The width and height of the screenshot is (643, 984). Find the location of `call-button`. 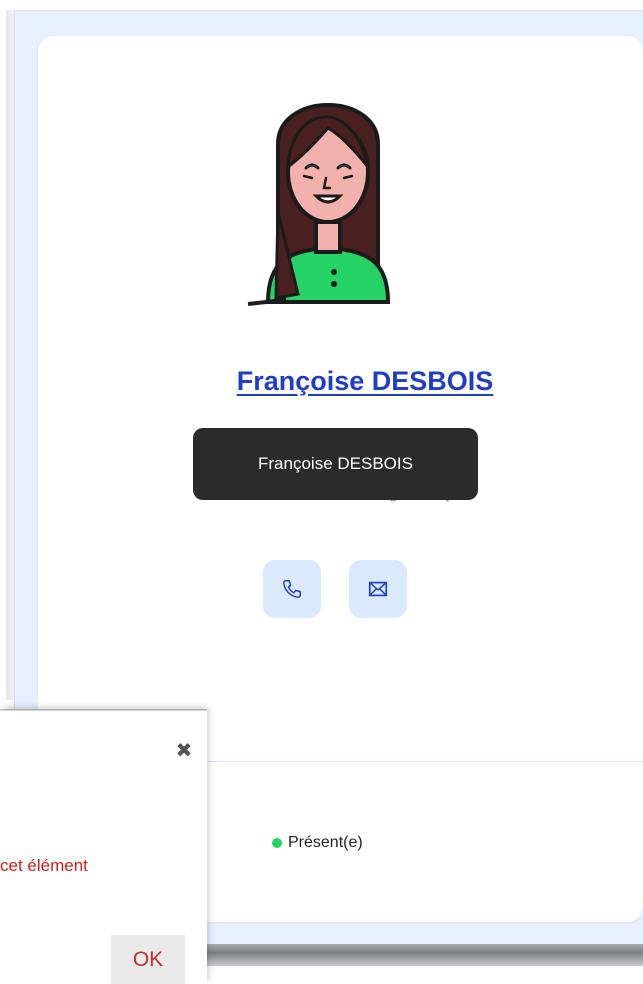

call-button is located at coordinates (292, 589).